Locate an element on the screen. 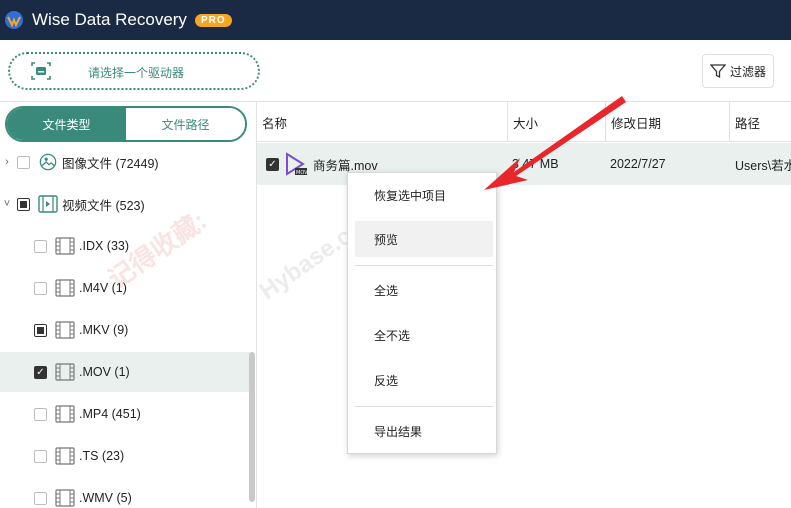 The width and height of the screenshot is (791, 508). tree-item-m4v: .M4V (1) is located at coordinates (125, 288).